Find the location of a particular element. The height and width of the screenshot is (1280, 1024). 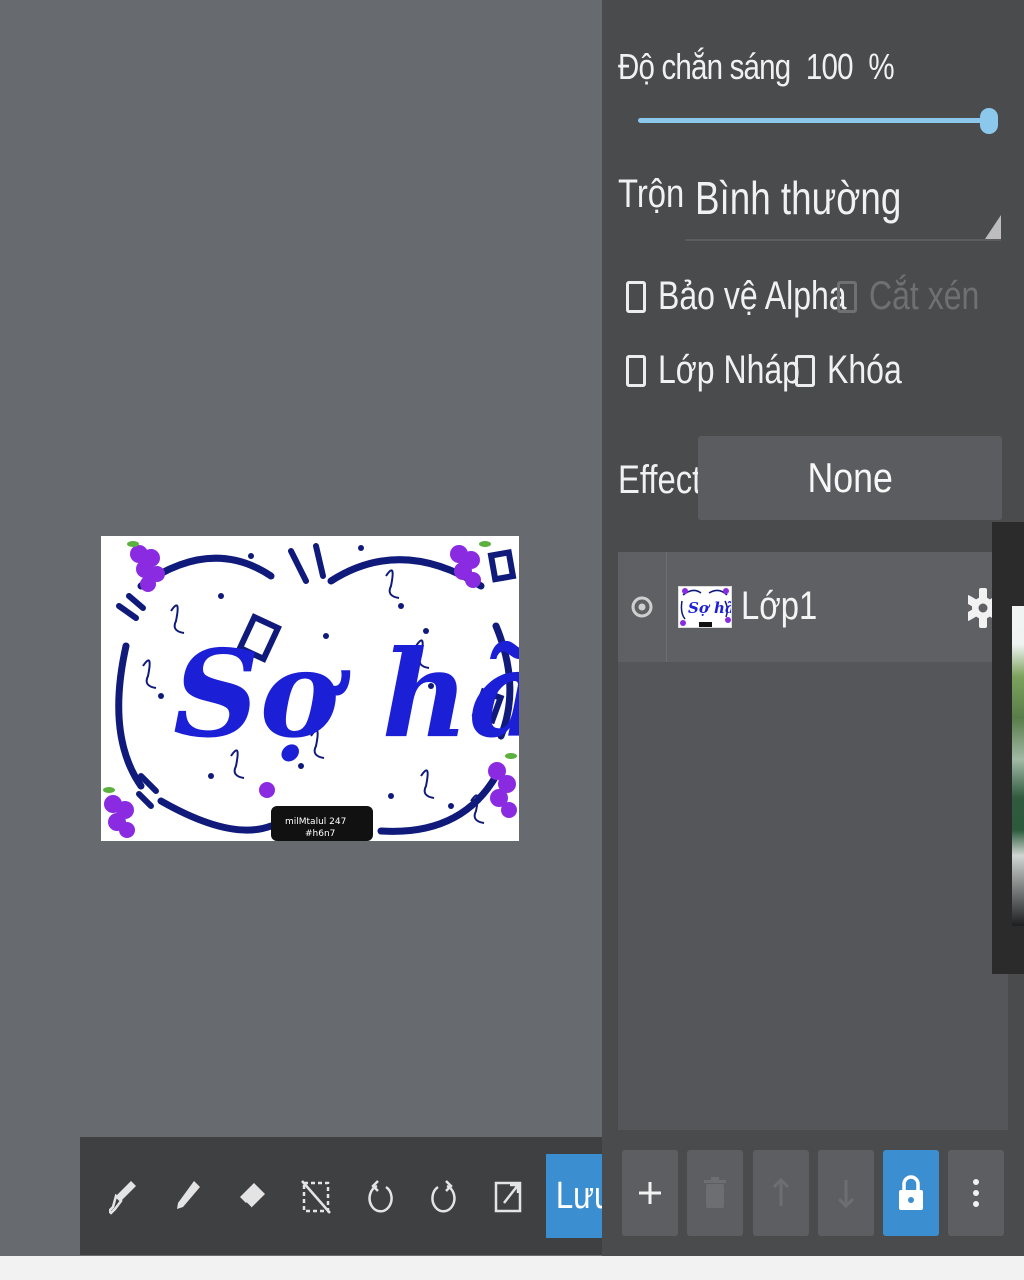

export-button is located at coordinates (508, 1197).